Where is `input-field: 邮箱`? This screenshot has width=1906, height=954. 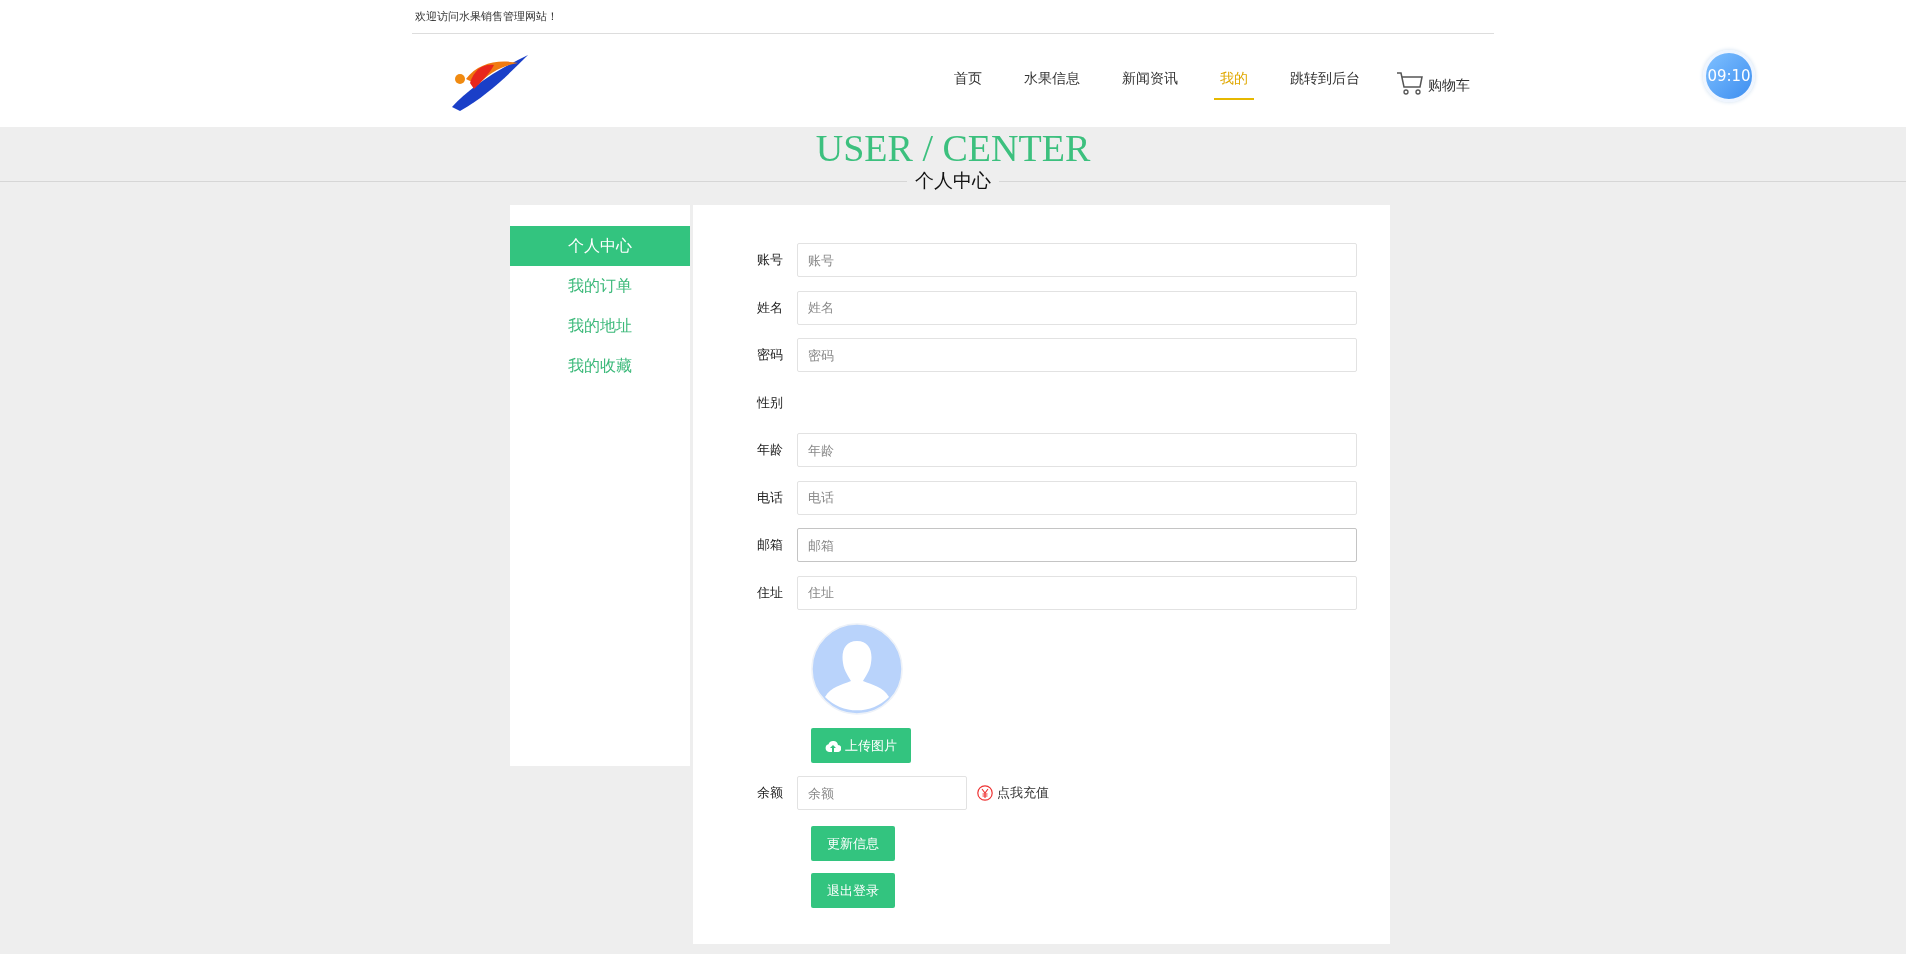 input-field: 邮箱 is located at coordinates (1077, 545).